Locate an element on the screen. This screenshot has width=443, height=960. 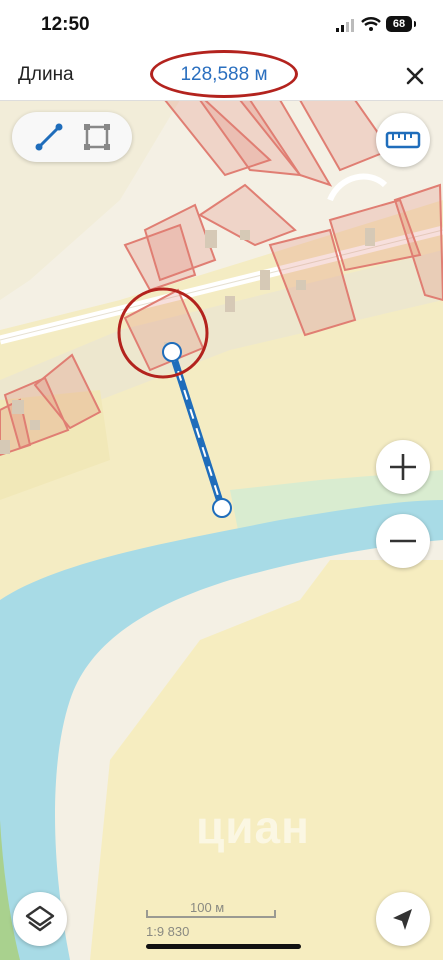
measure-value: 128,588 м is located at coordinates (224, 74).